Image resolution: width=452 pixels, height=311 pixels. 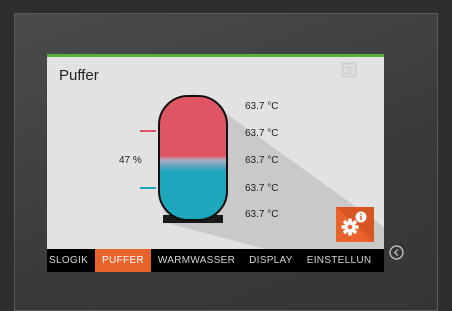 What do you see at coordinates (130, 160) in the screenshot?
I see `fill-percentage: 47 %` at bounding box center [130, 160].